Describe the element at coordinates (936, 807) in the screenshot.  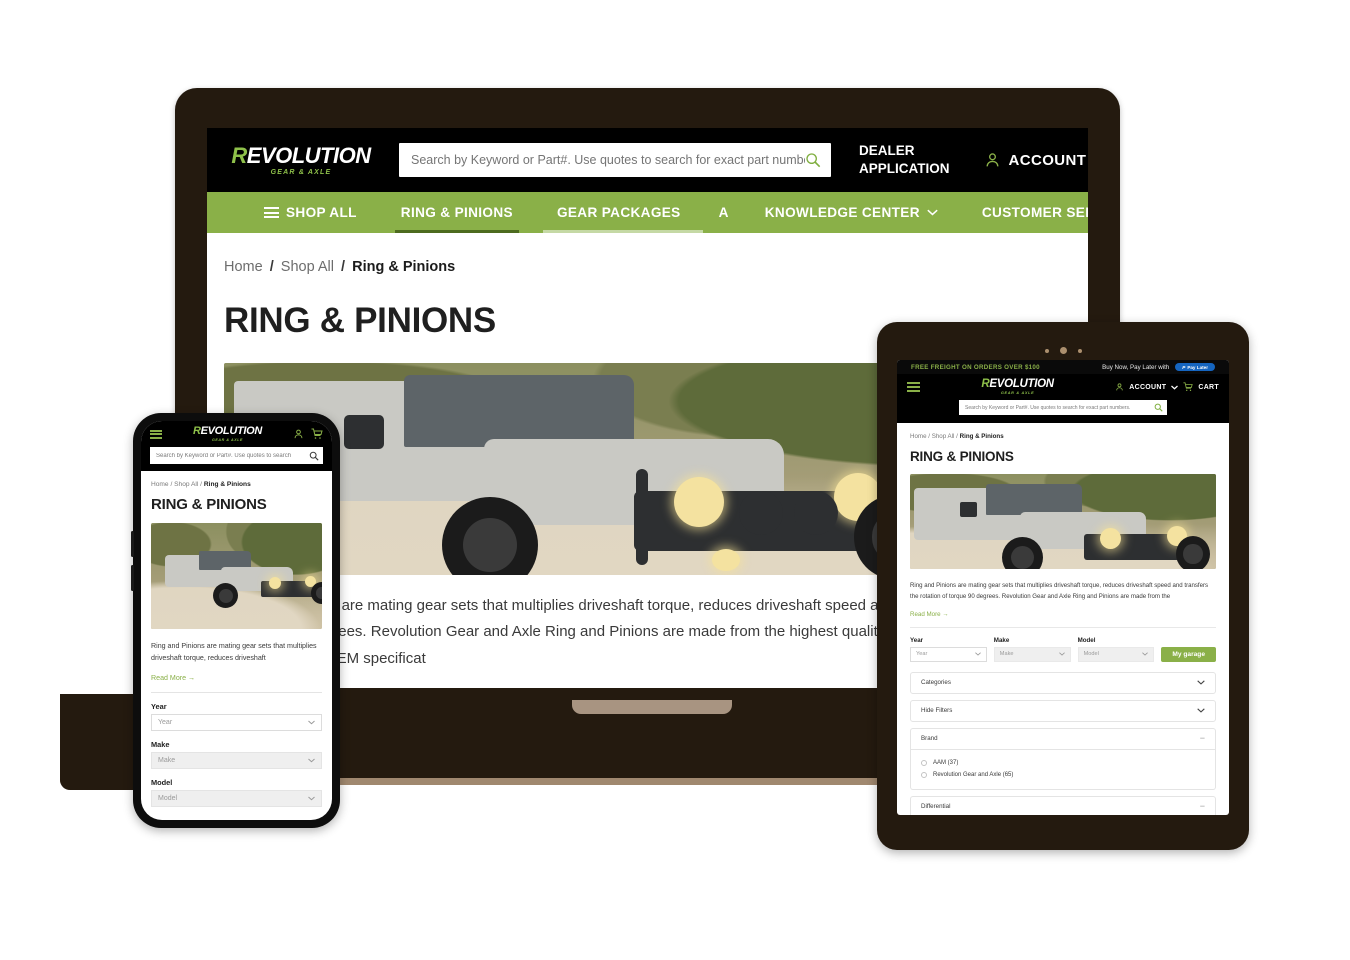
I see `accordion-differential-label: Differential` at that location.